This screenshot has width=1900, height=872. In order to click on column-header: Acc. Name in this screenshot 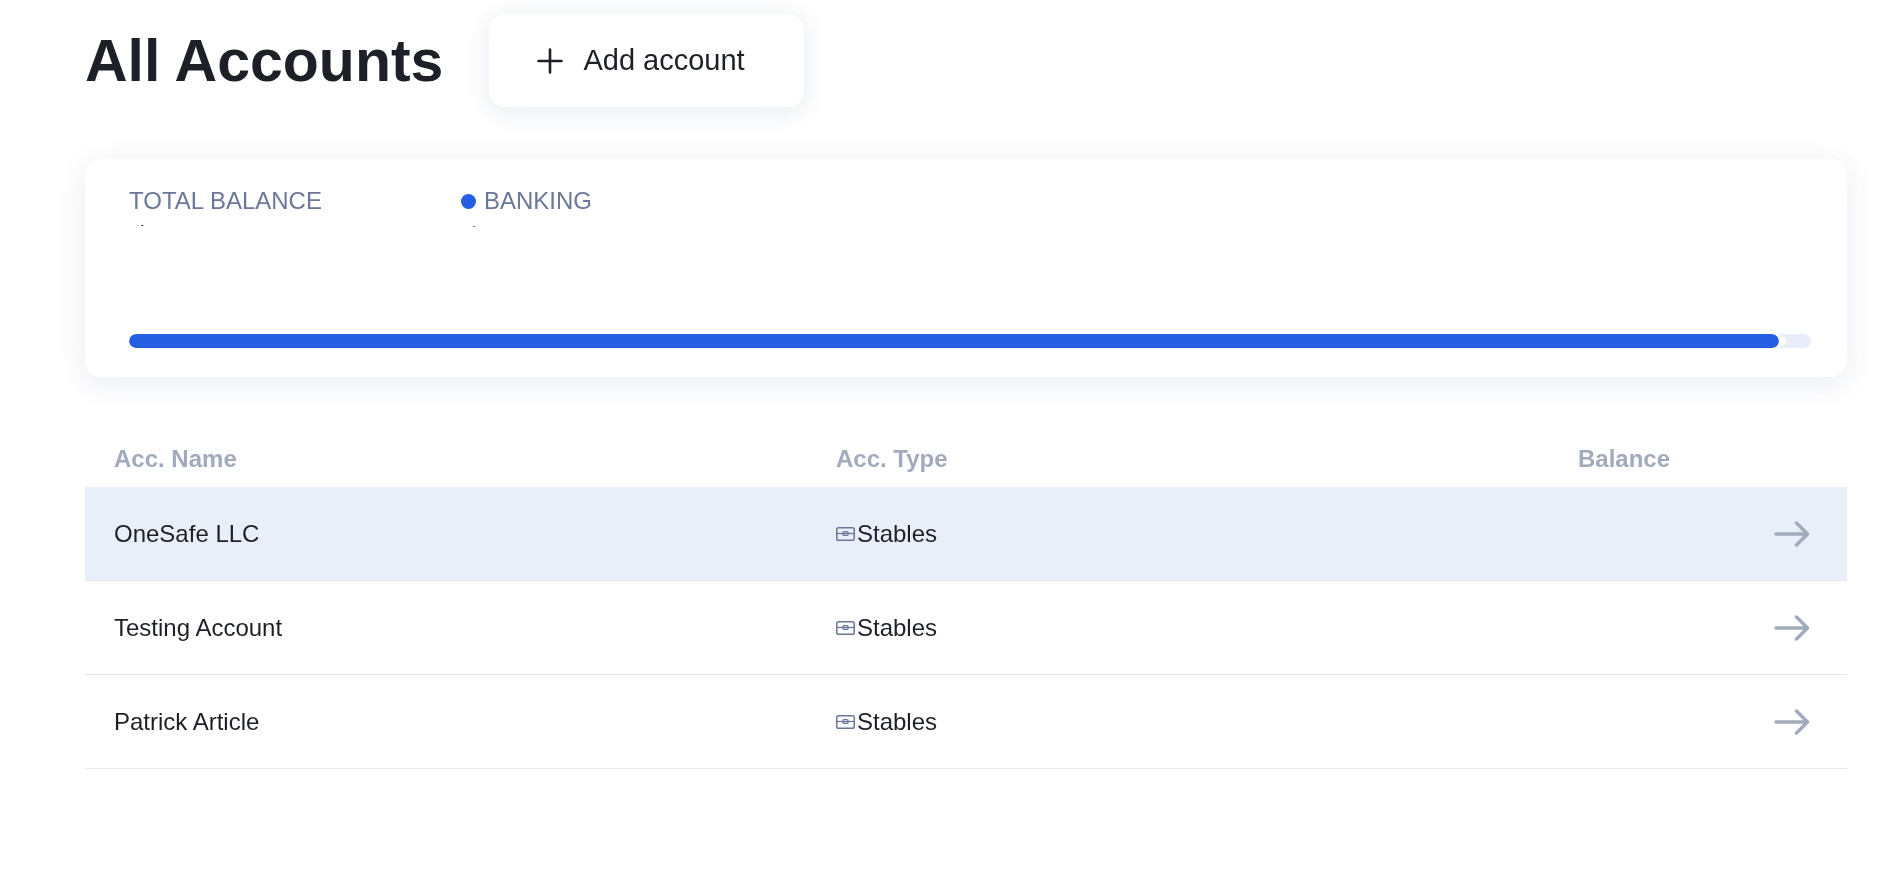, I will do `click(175, 458)`.